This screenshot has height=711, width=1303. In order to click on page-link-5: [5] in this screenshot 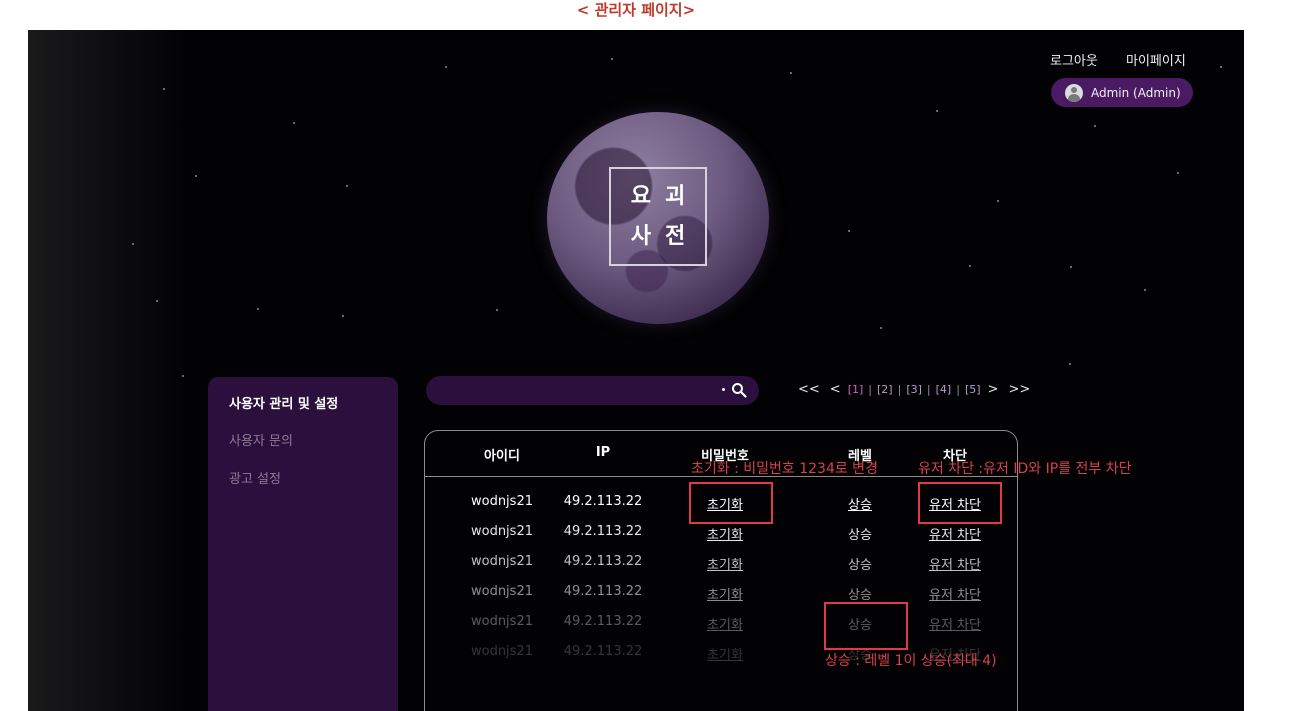, I will do `click(973, 389)`.